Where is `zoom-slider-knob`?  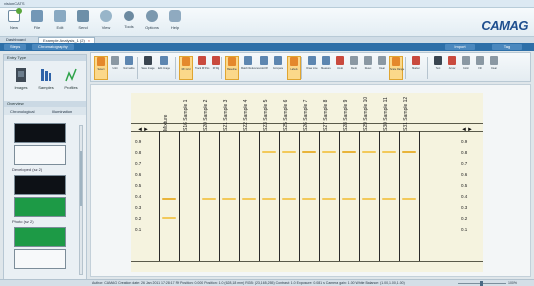 zoom-slider-knob is located at coordinates (481, 283).